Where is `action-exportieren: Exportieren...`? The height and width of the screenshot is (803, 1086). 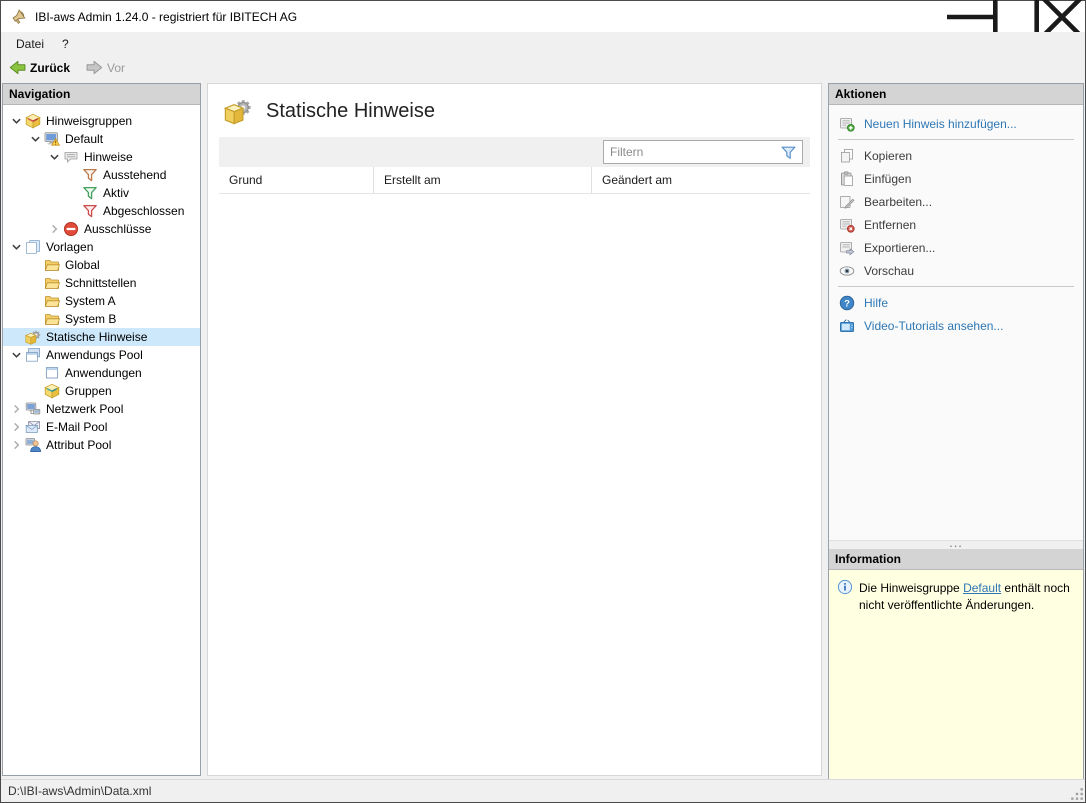 action-exportieren: Exportieren... is located at coordinates (956, 247).